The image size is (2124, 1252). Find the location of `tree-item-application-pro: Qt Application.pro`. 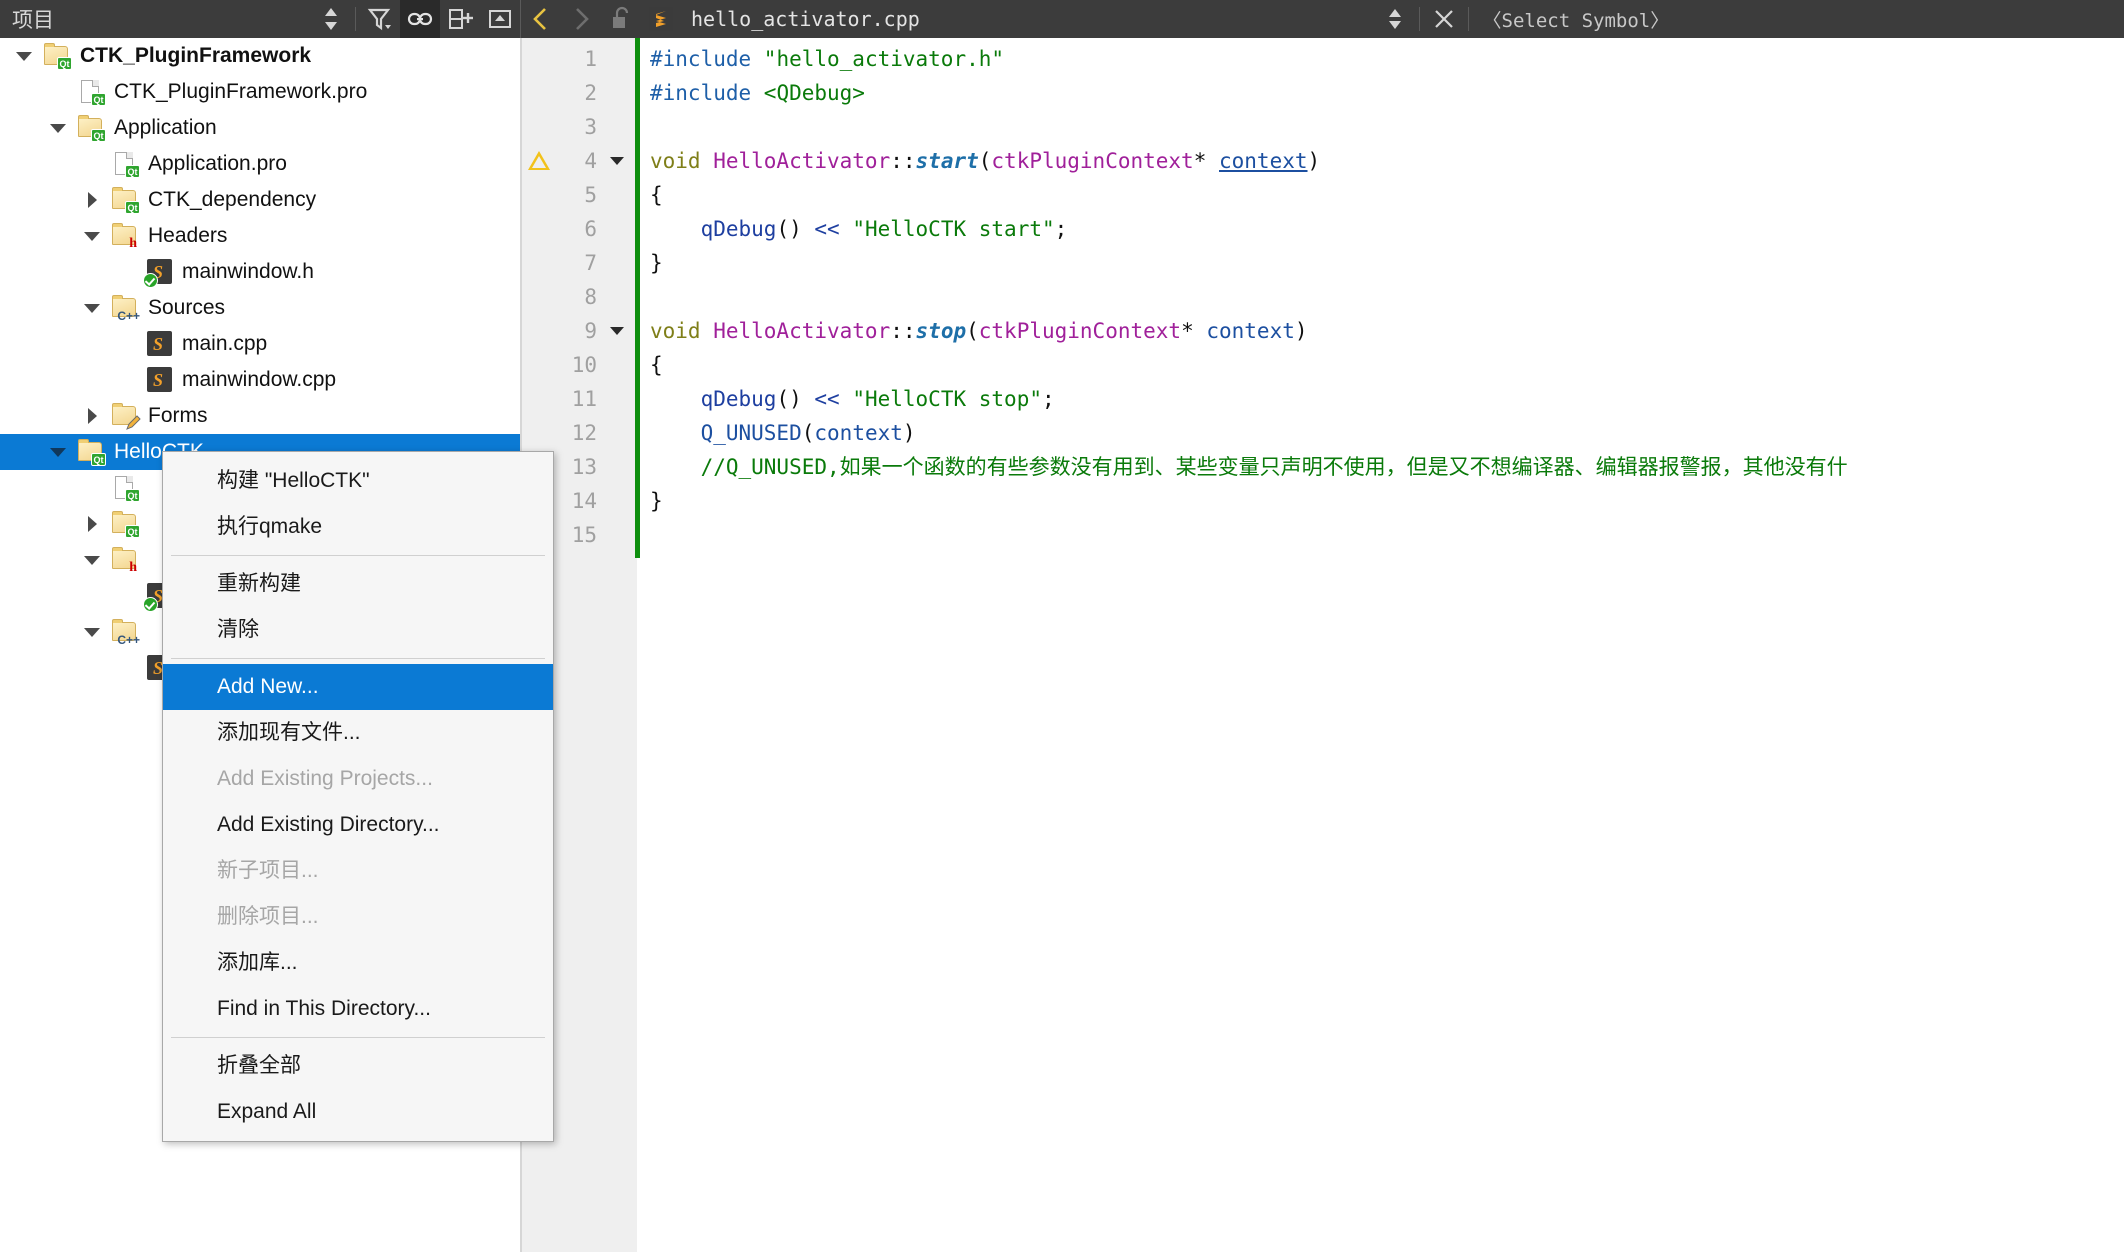

tree-item-application-pro: Qt Application.pro is located at coordinates (260, 164).